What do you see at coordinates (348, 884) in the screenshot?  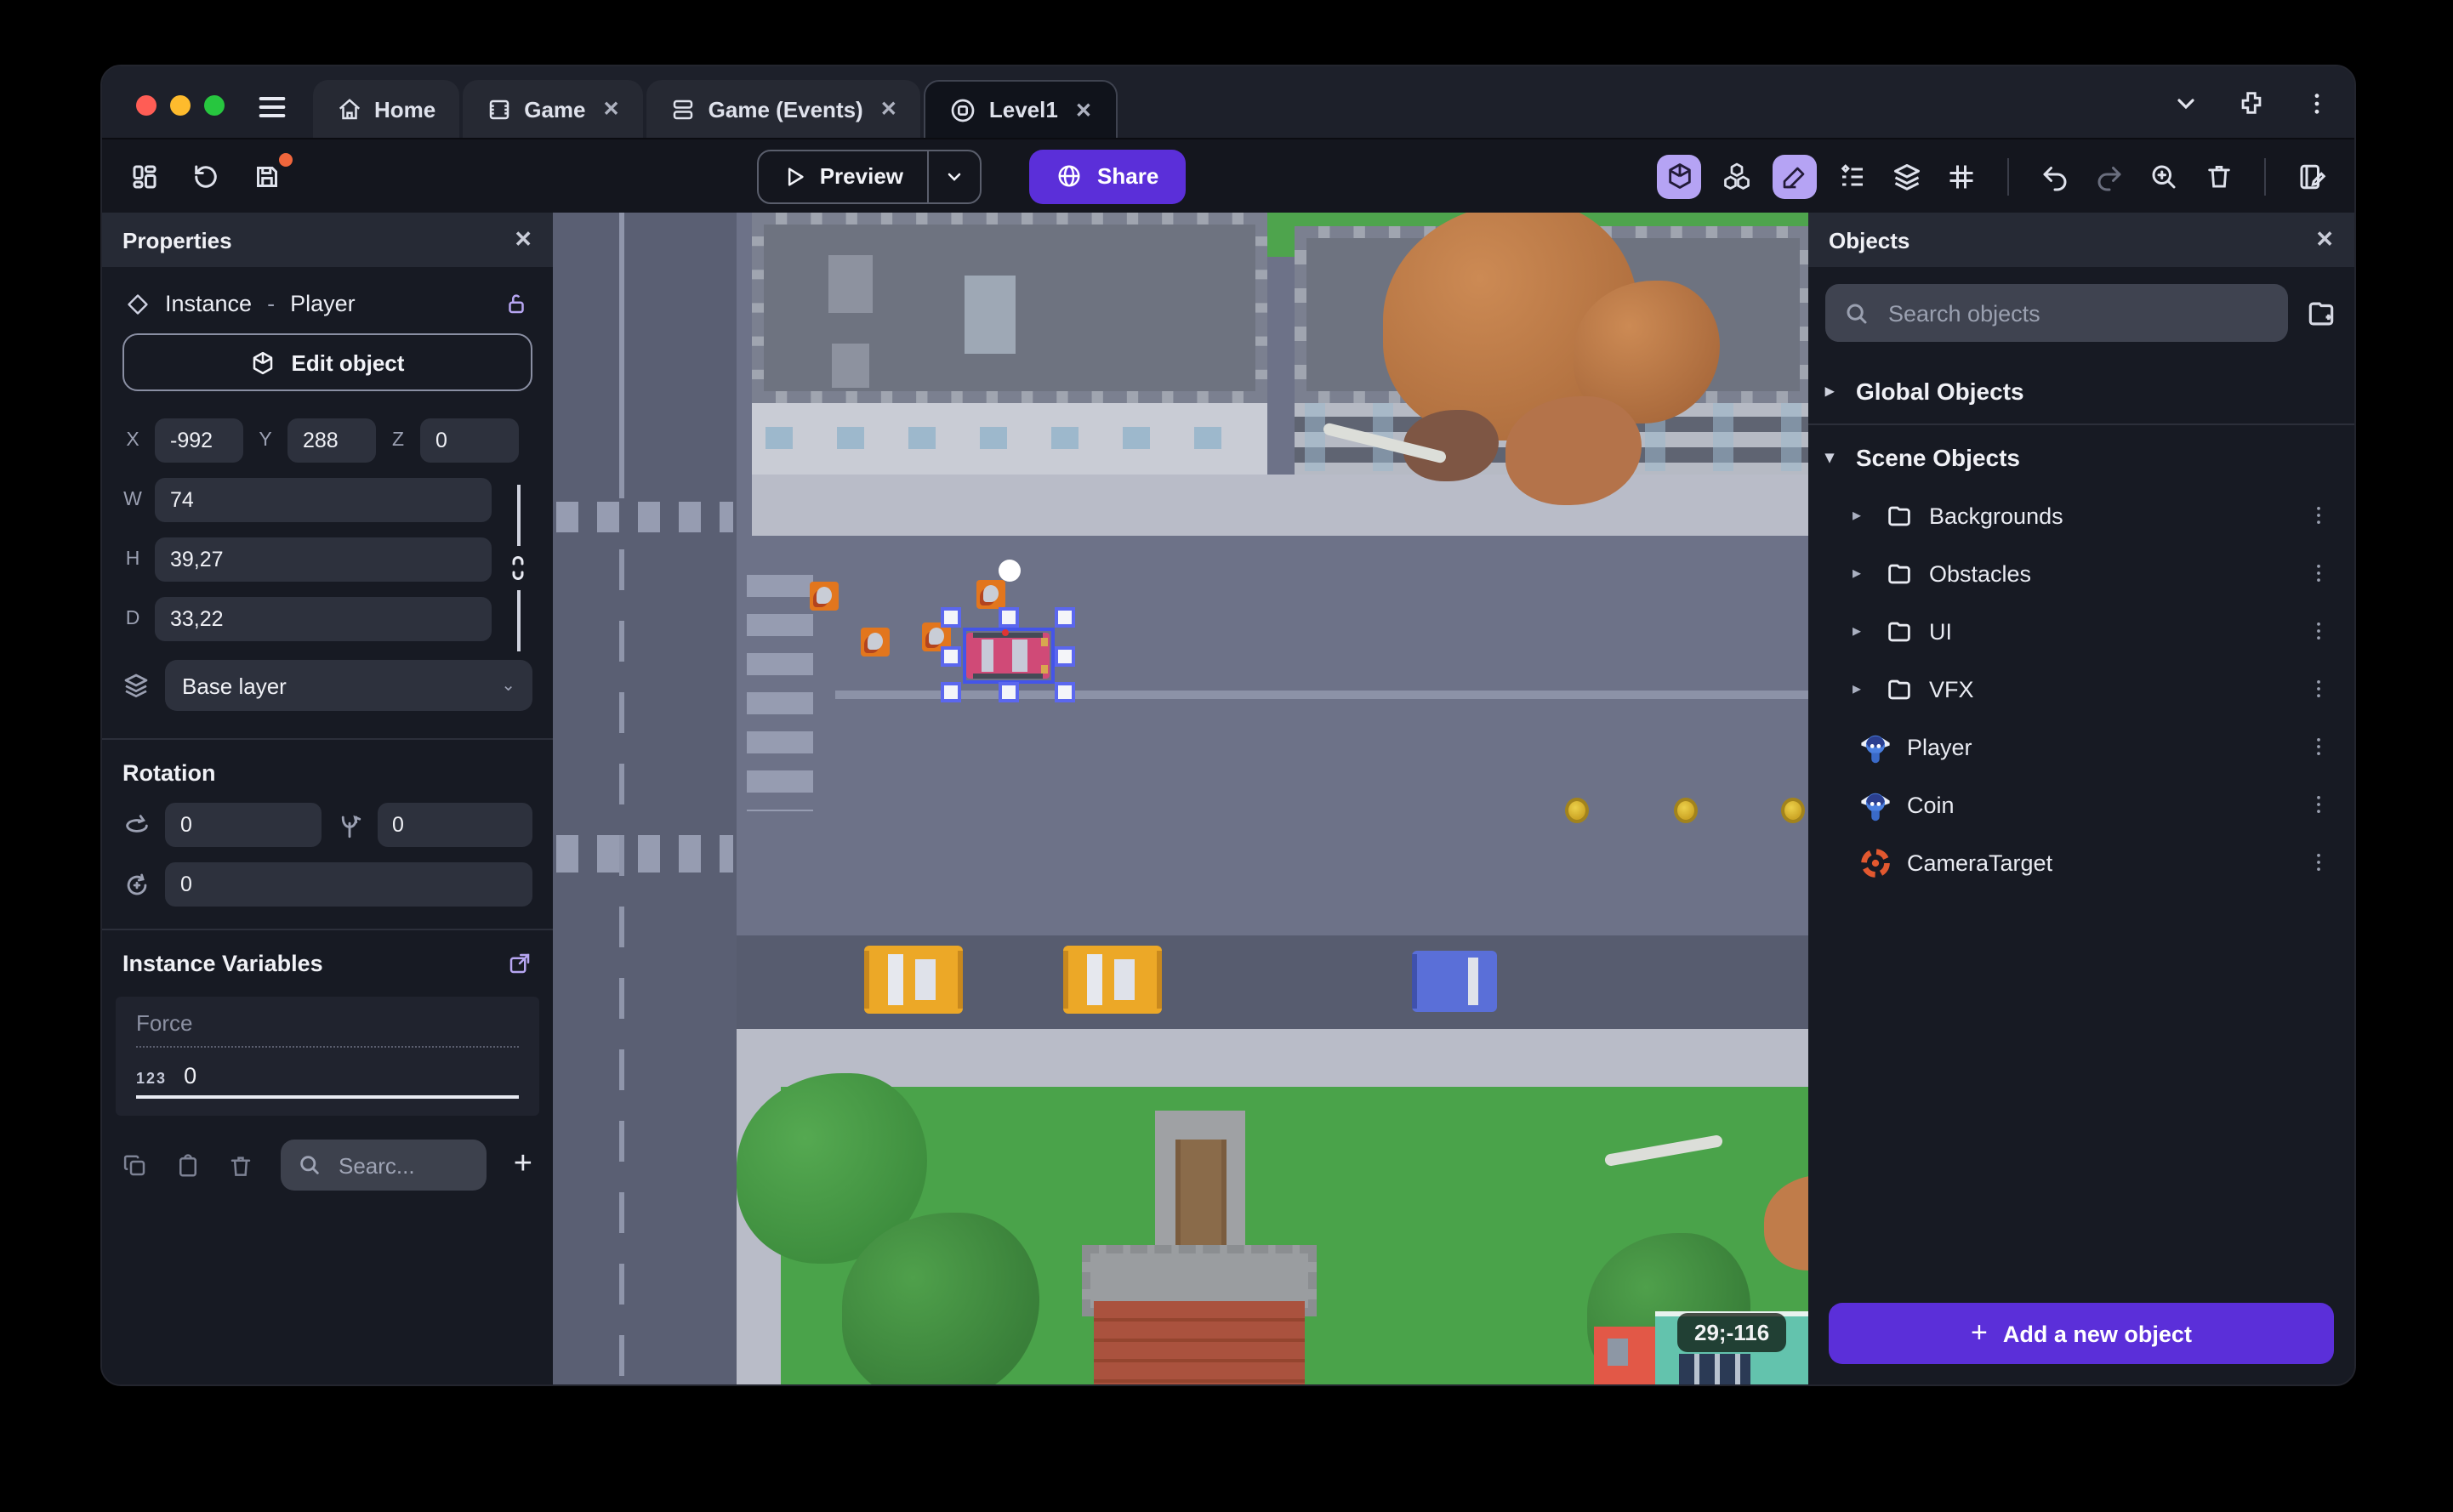 I see `rotation-z-input` at bounding box center [348, 884].